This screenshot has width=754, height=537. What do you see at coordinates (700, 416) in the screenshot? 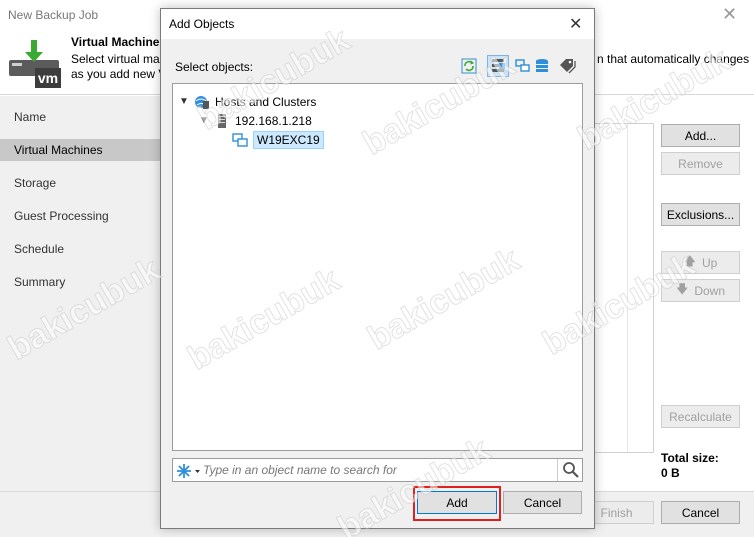
I see `recalculate-button: Recalculate` at bounding box center [700, 416].